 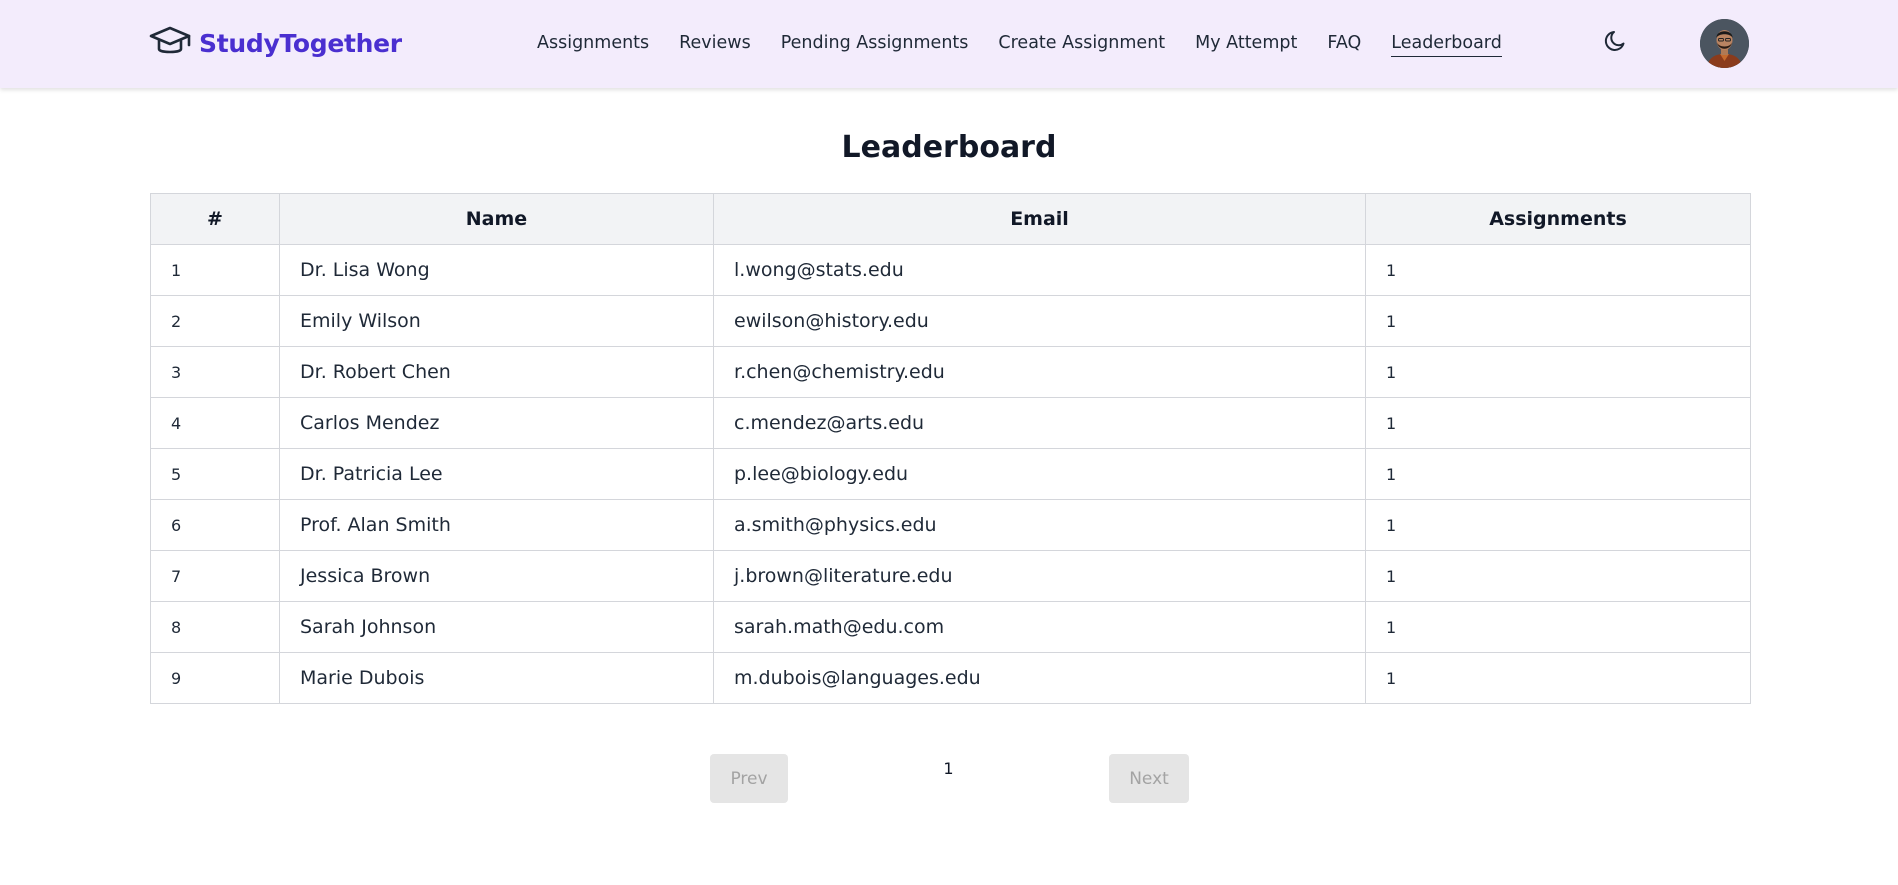 What do you see at coordinates (215, 627) in the screenshot?
I see `rank-cell: 8` at bounding box center [215, 627].